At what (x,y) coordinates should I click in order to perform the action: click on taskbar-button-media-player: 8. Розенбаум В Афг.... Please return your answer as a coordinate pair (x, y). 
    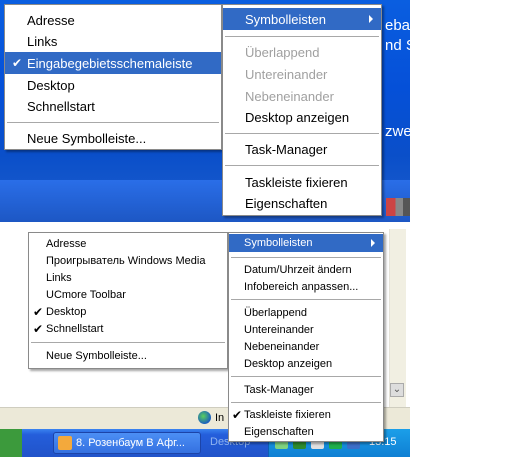
    Looking at the image, I should click on (127, 443).